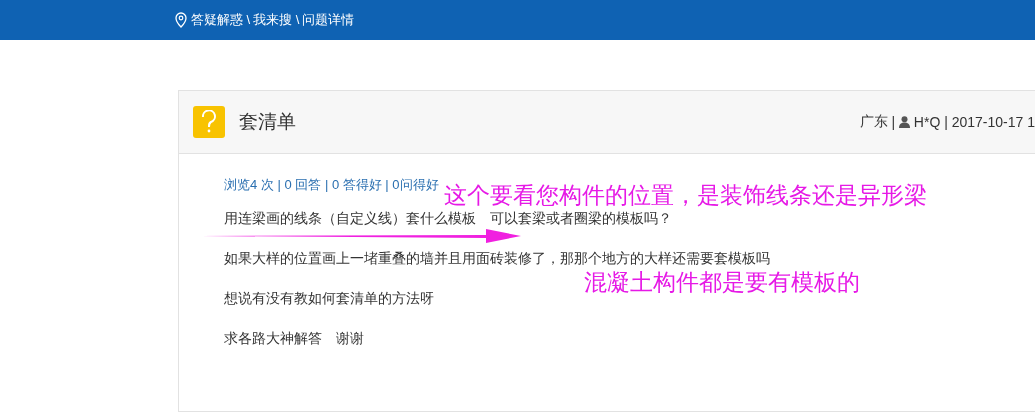 Image resolution: width=1035 pixels, height=417 pixels. I want to click on breadcrumb-item: 答疑解惑 \, so click(221, 20).